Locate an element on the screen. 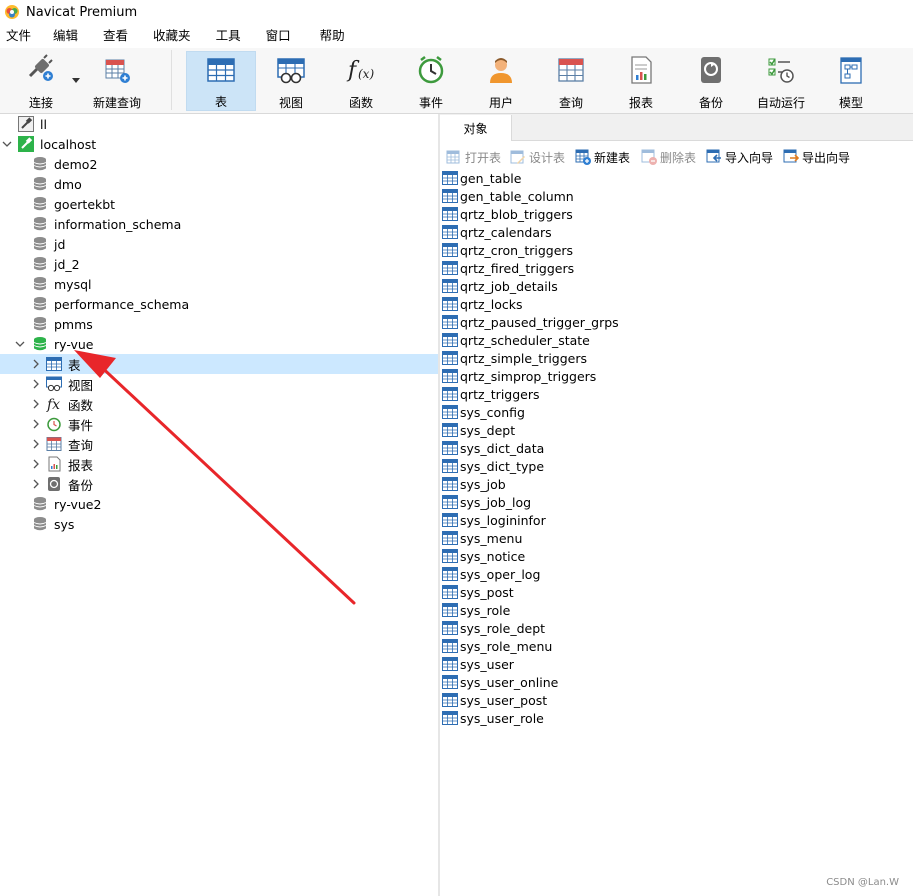 This screenshot has height=896, width=913. tree-object-group: fx 函数 is located at coordinates (219, 404).